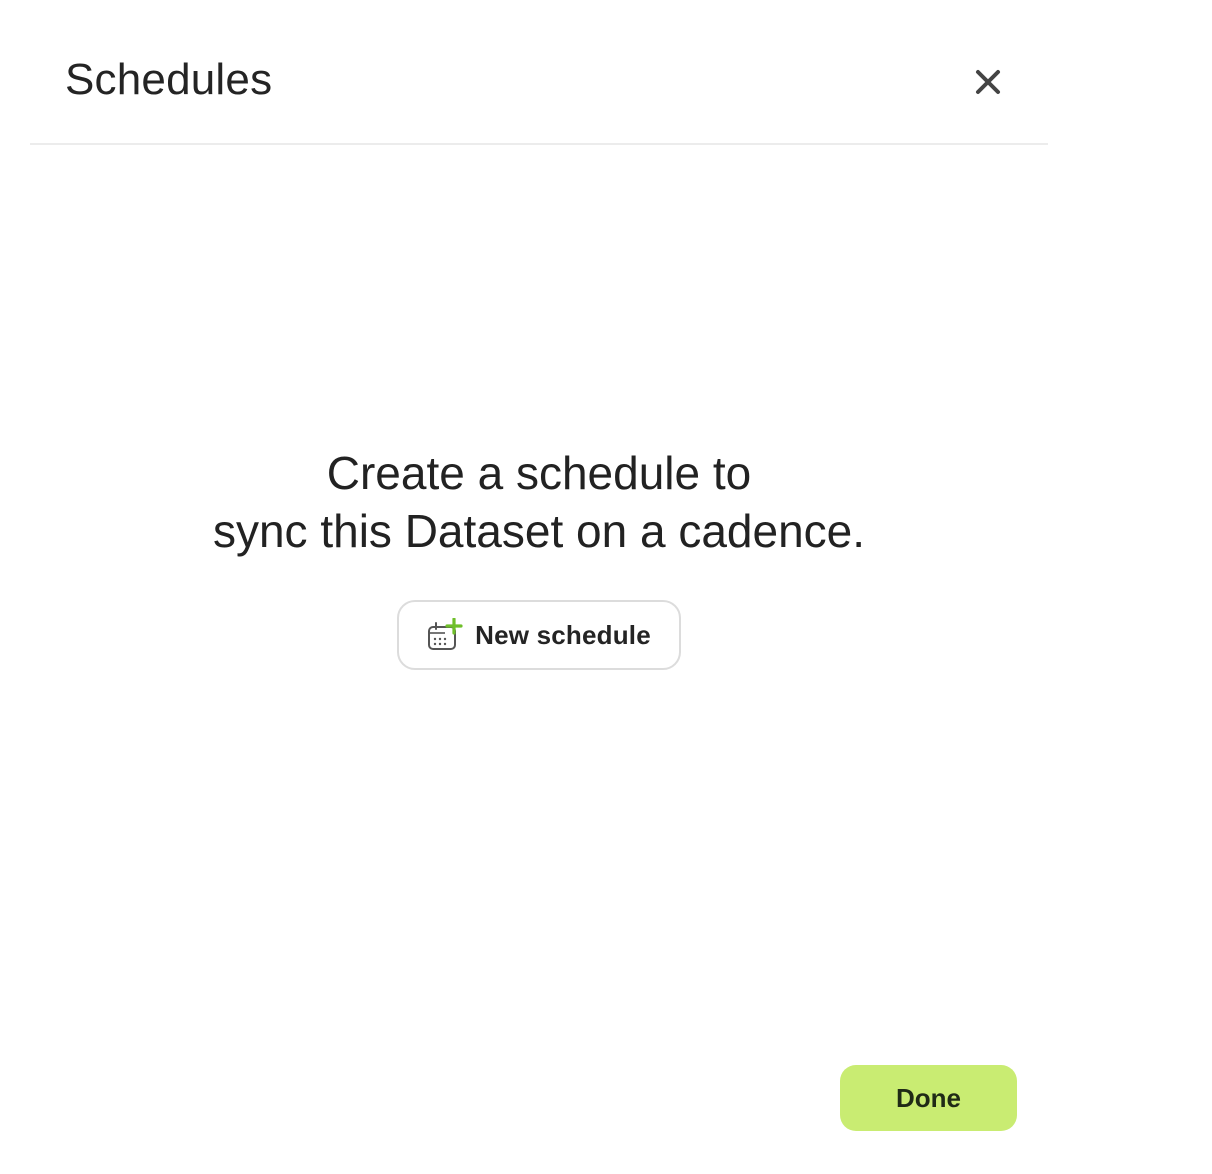  I want to click on dialog-title: Schedules, so click(169, 79).